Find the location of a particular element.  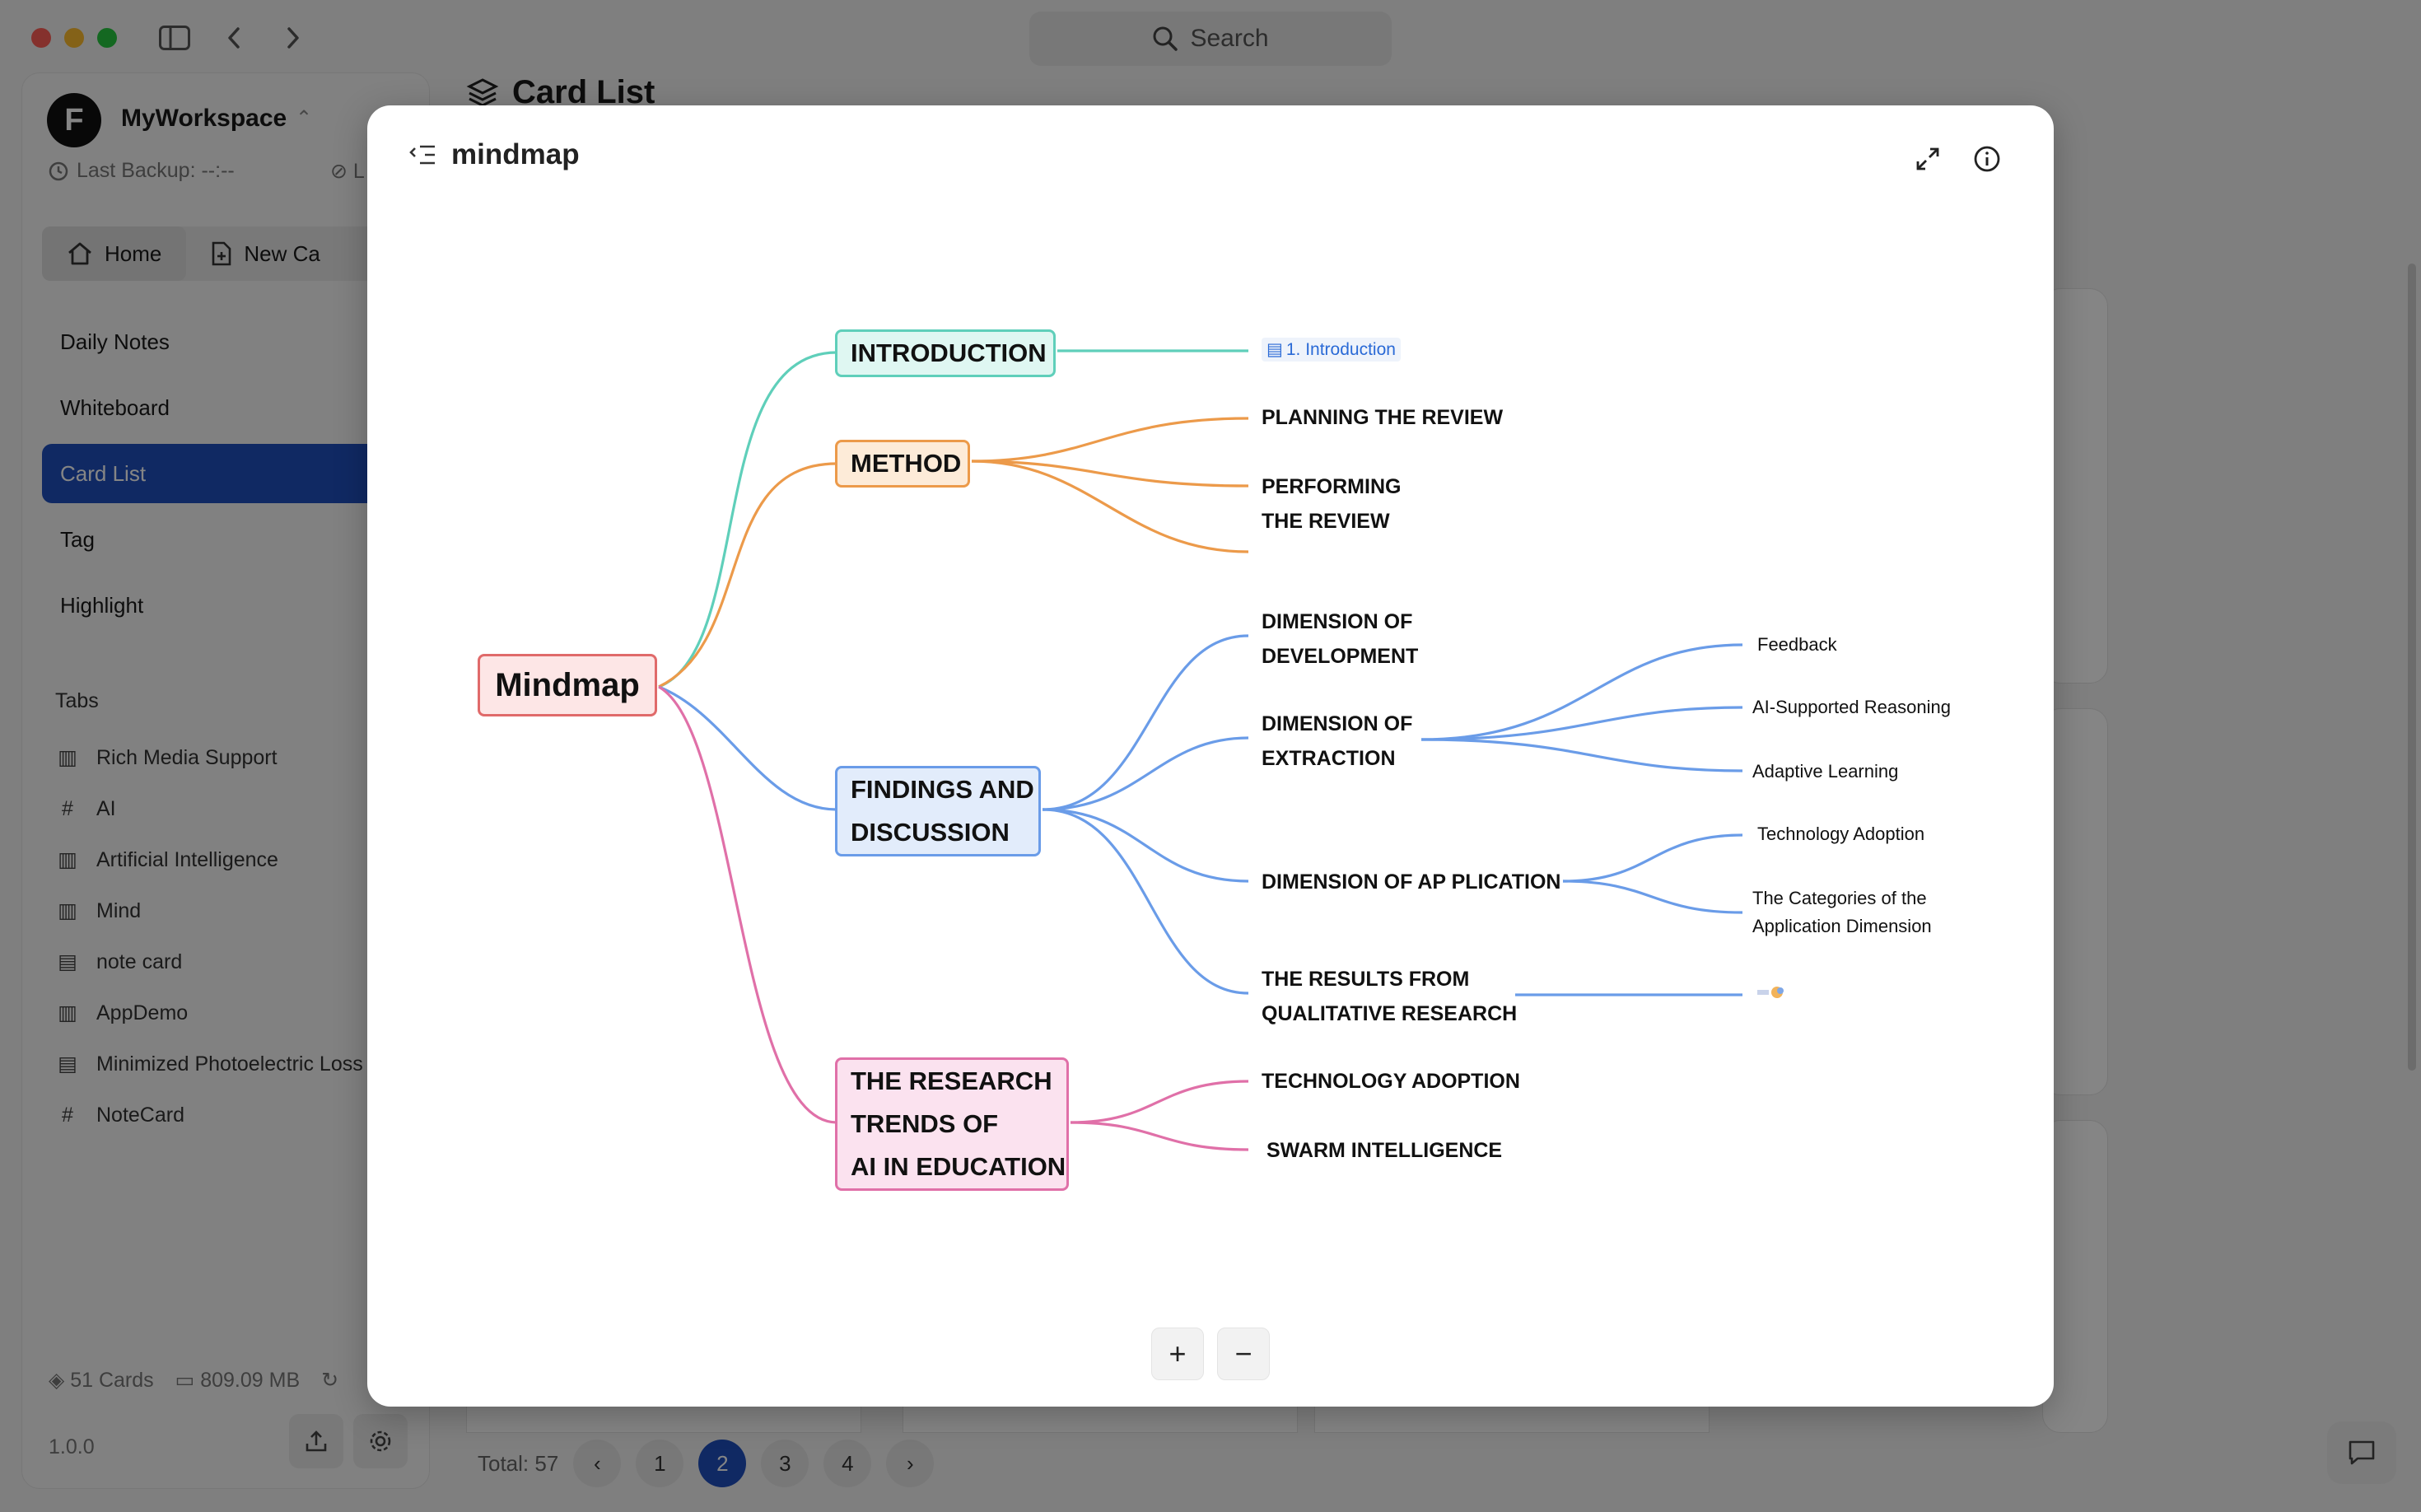

node-findings: FINDINGS AND DISCUSSION is located at coordinates (938, 811).